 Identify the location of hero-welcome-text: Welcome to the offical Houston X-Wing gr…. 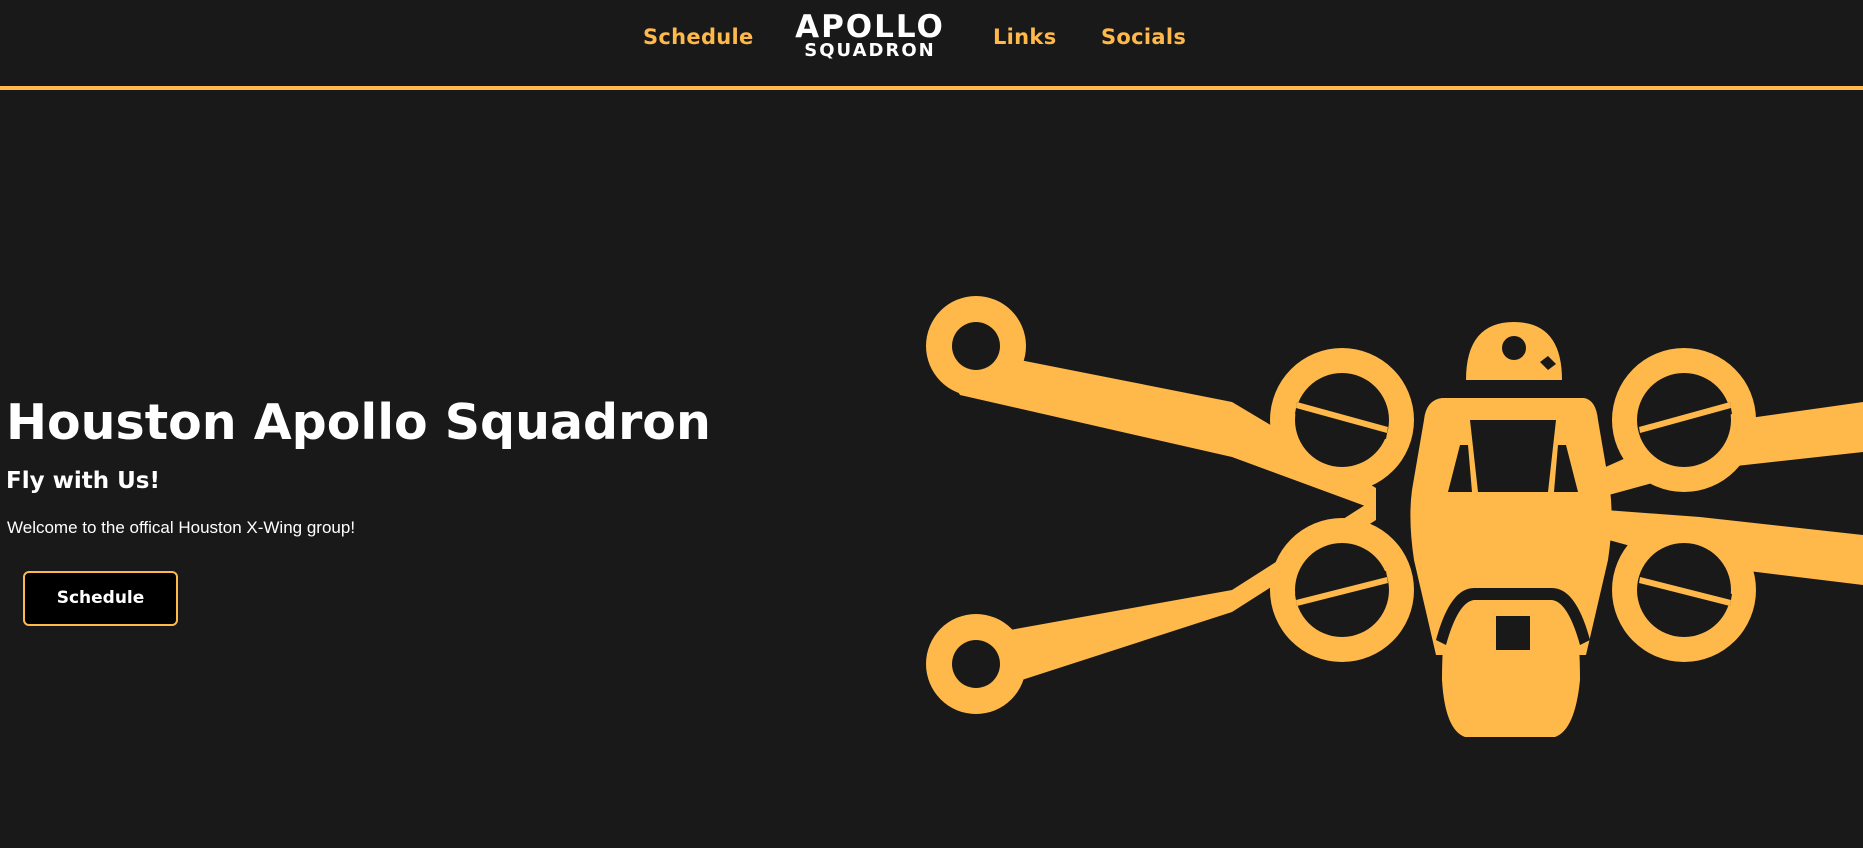
(181, 527).